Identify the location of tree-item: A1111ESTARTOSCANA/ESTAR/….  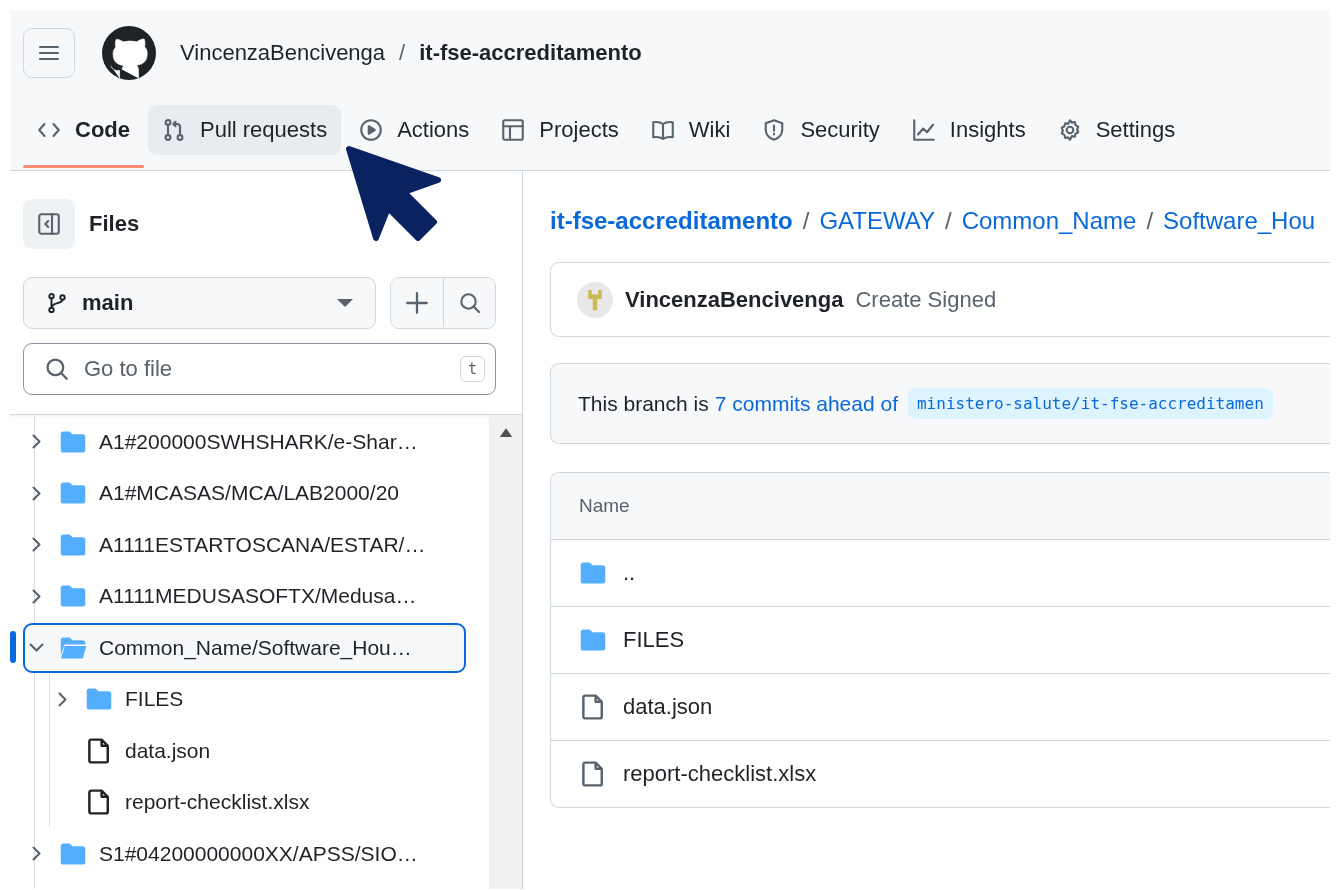
(244, 544).